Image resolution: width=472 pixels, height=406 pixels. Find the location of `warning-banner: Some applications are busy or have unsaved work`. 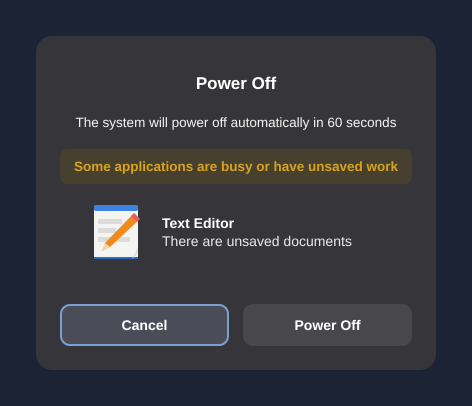

warning-banner: Some applications are busy or have unsaved work is located at coordinates (236, 166).